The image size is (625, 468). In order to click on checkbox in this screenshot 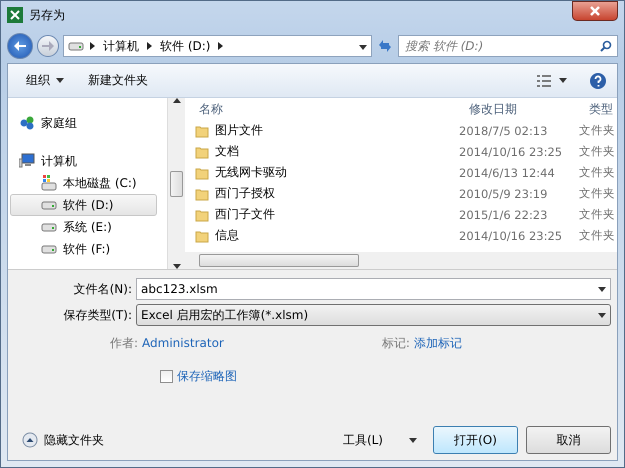, I will do `click(166, 376)`.